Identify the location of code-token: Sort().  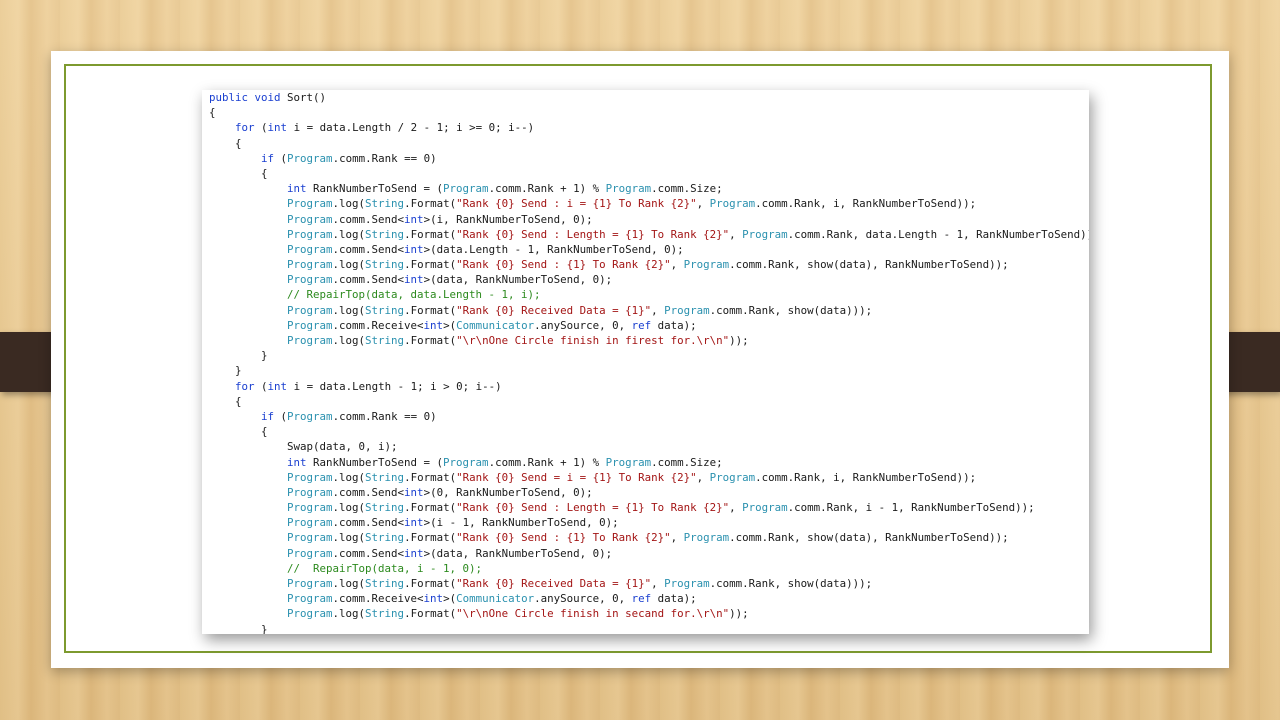
(303, 97).